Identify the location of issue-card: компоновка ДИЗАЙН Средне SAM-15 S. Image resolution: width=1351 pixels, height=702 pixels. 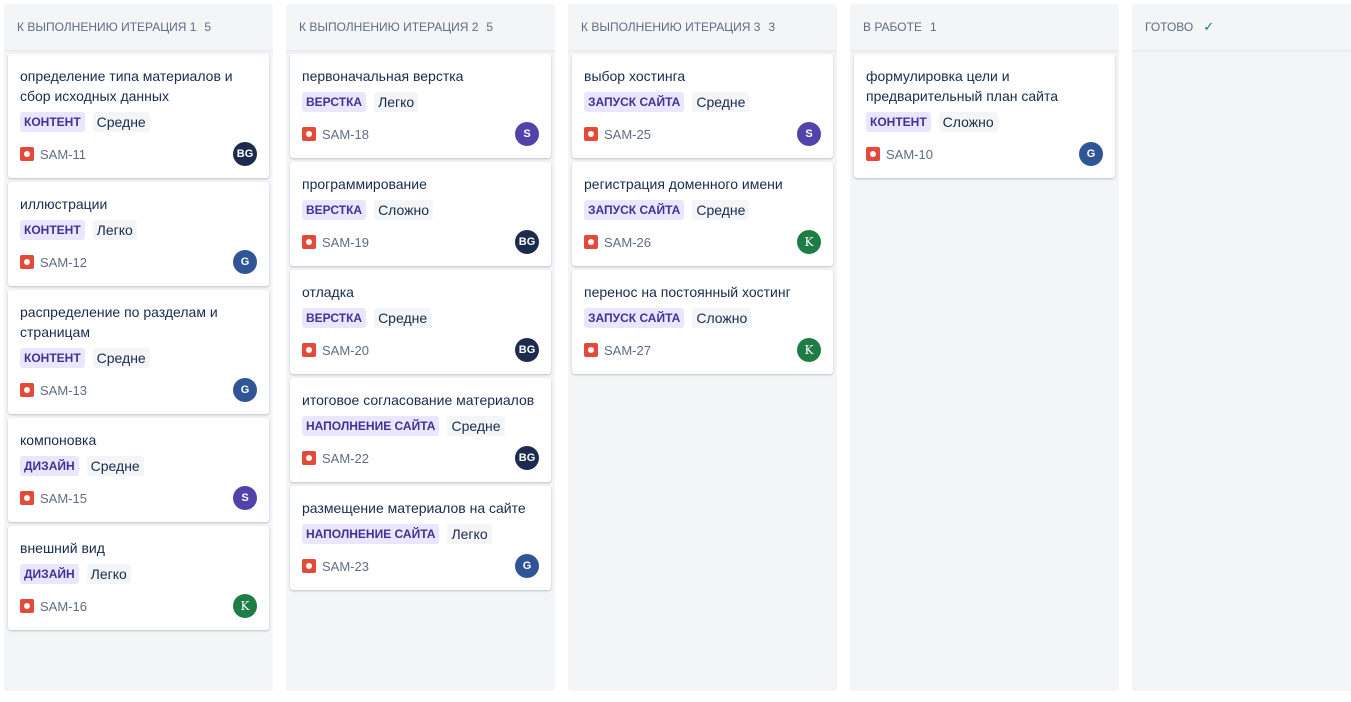
(138, 470).